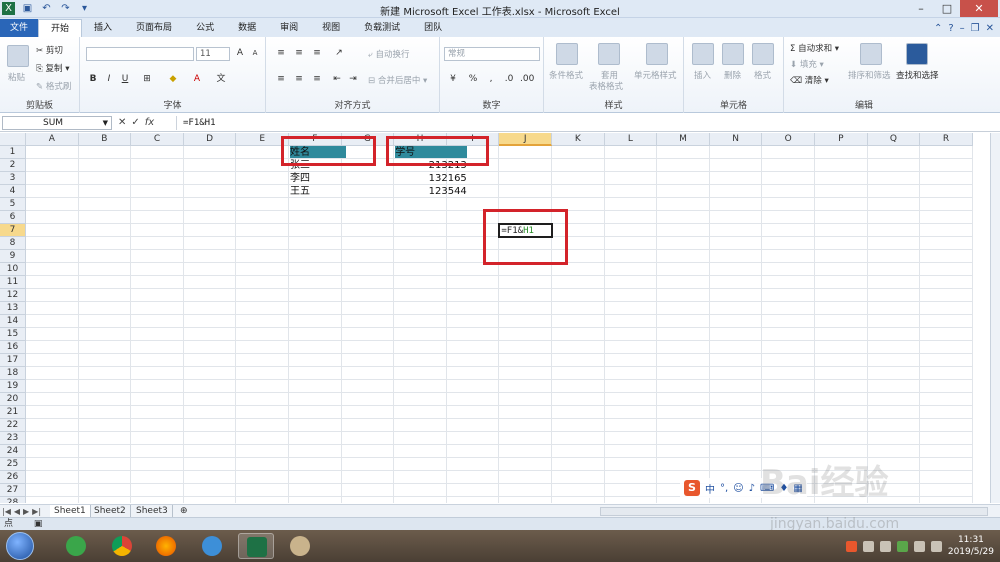  Describe the element at coordinates (13, 152) in the screenshot. I see `row-header: 1` at that location.